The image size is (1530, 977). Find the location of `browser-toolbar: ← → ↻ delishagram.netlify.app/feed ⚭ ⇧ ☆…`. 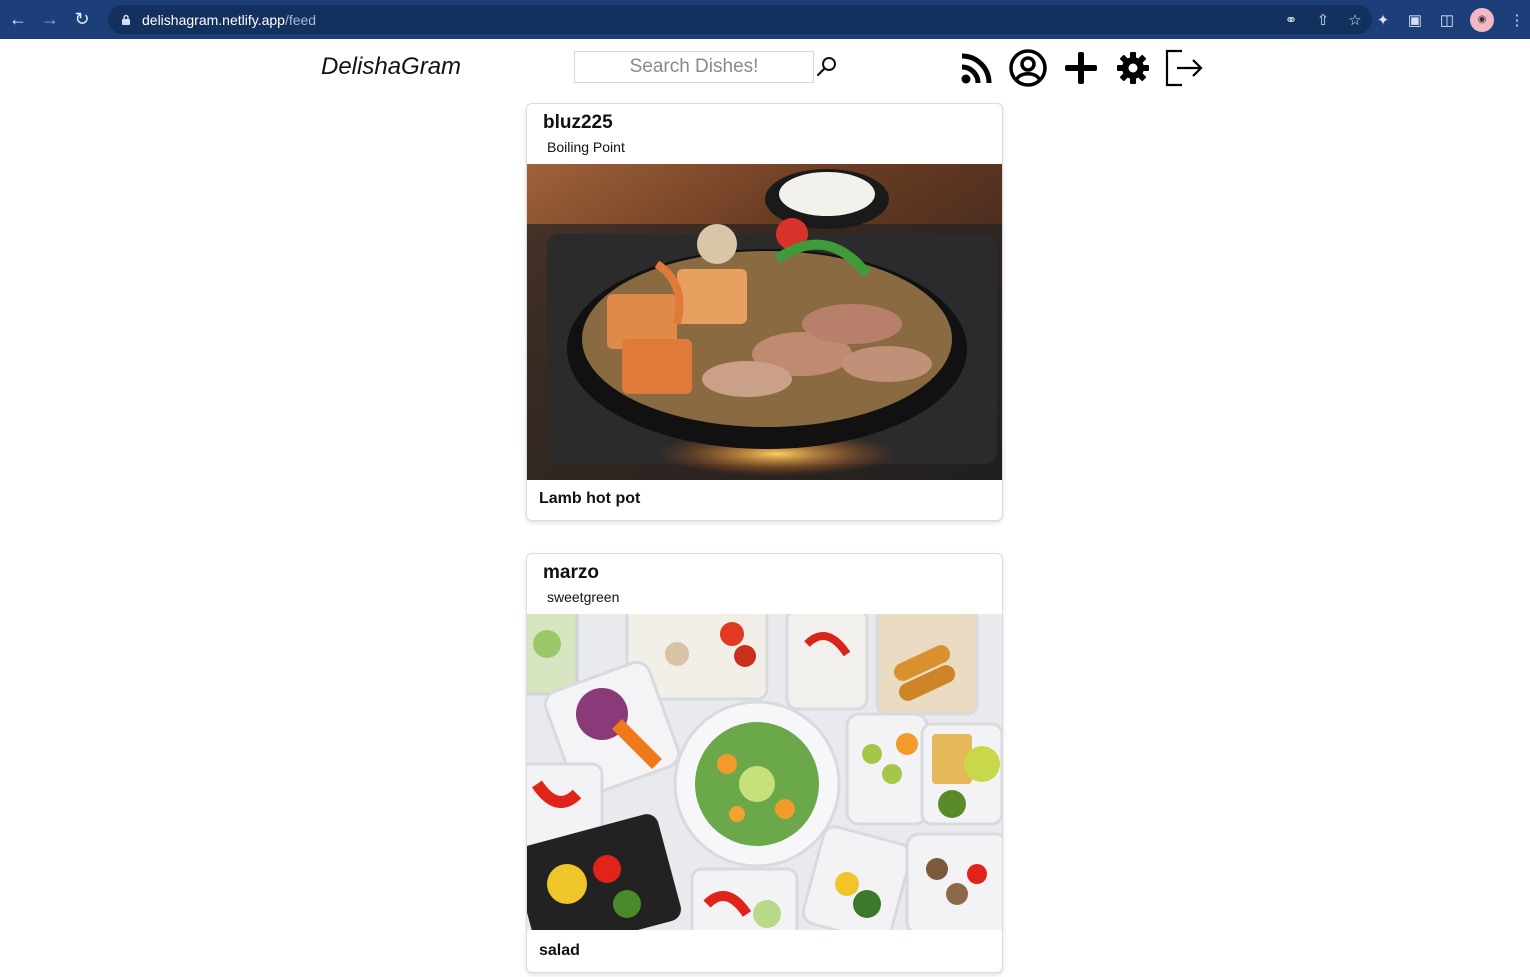

browser-toolbar: ← → ↻ delishagram.netlify.app/feed ⚭ ⇧ ☆… is located at coordinates (765, 19).